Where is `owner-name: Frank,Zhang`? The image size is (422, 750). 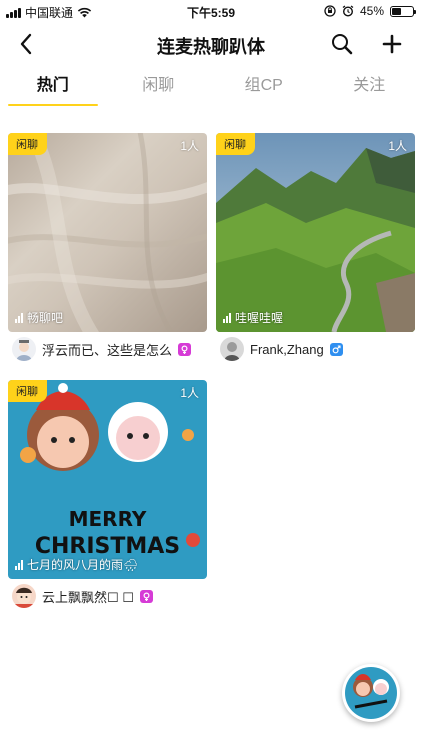 owner-name: Frank,Zhang is located at coordinates (287, 349).